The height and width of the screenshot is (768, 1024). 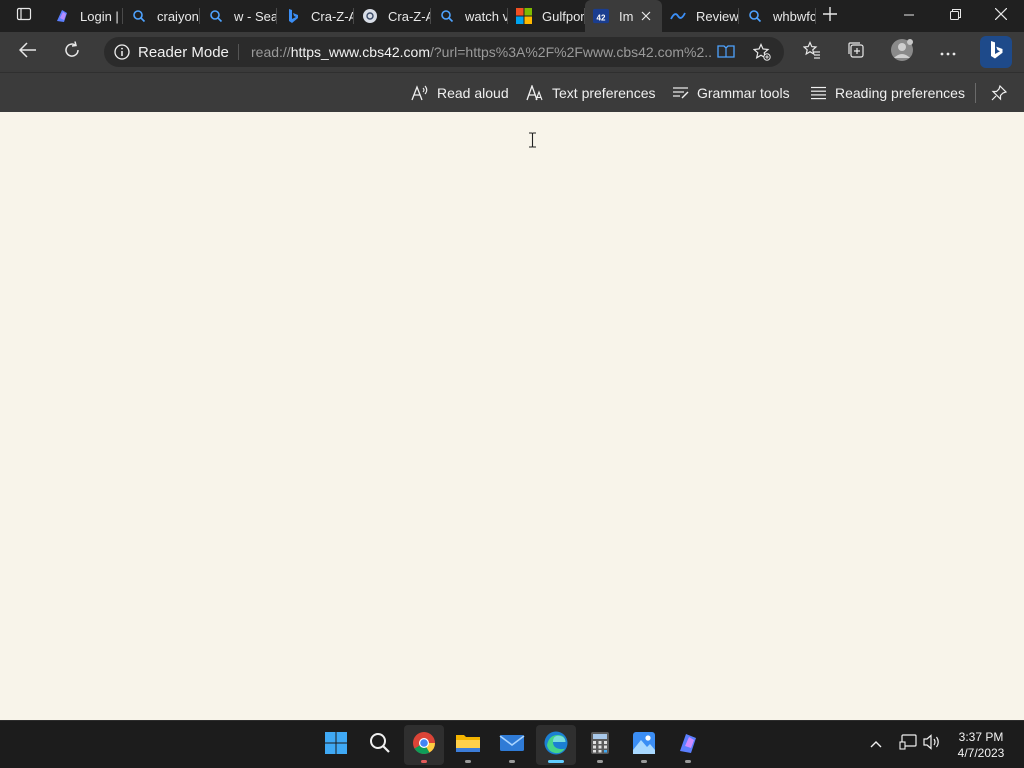 I want to click on tab-label: whbwfc, so click(x=794, y=16).